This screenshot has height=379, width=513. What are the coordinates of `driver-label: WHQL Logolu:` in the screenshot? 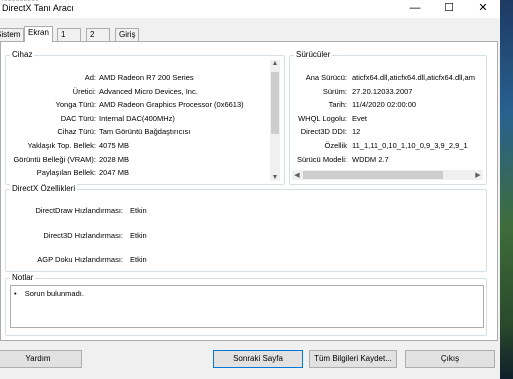 It's located at (322, 118).